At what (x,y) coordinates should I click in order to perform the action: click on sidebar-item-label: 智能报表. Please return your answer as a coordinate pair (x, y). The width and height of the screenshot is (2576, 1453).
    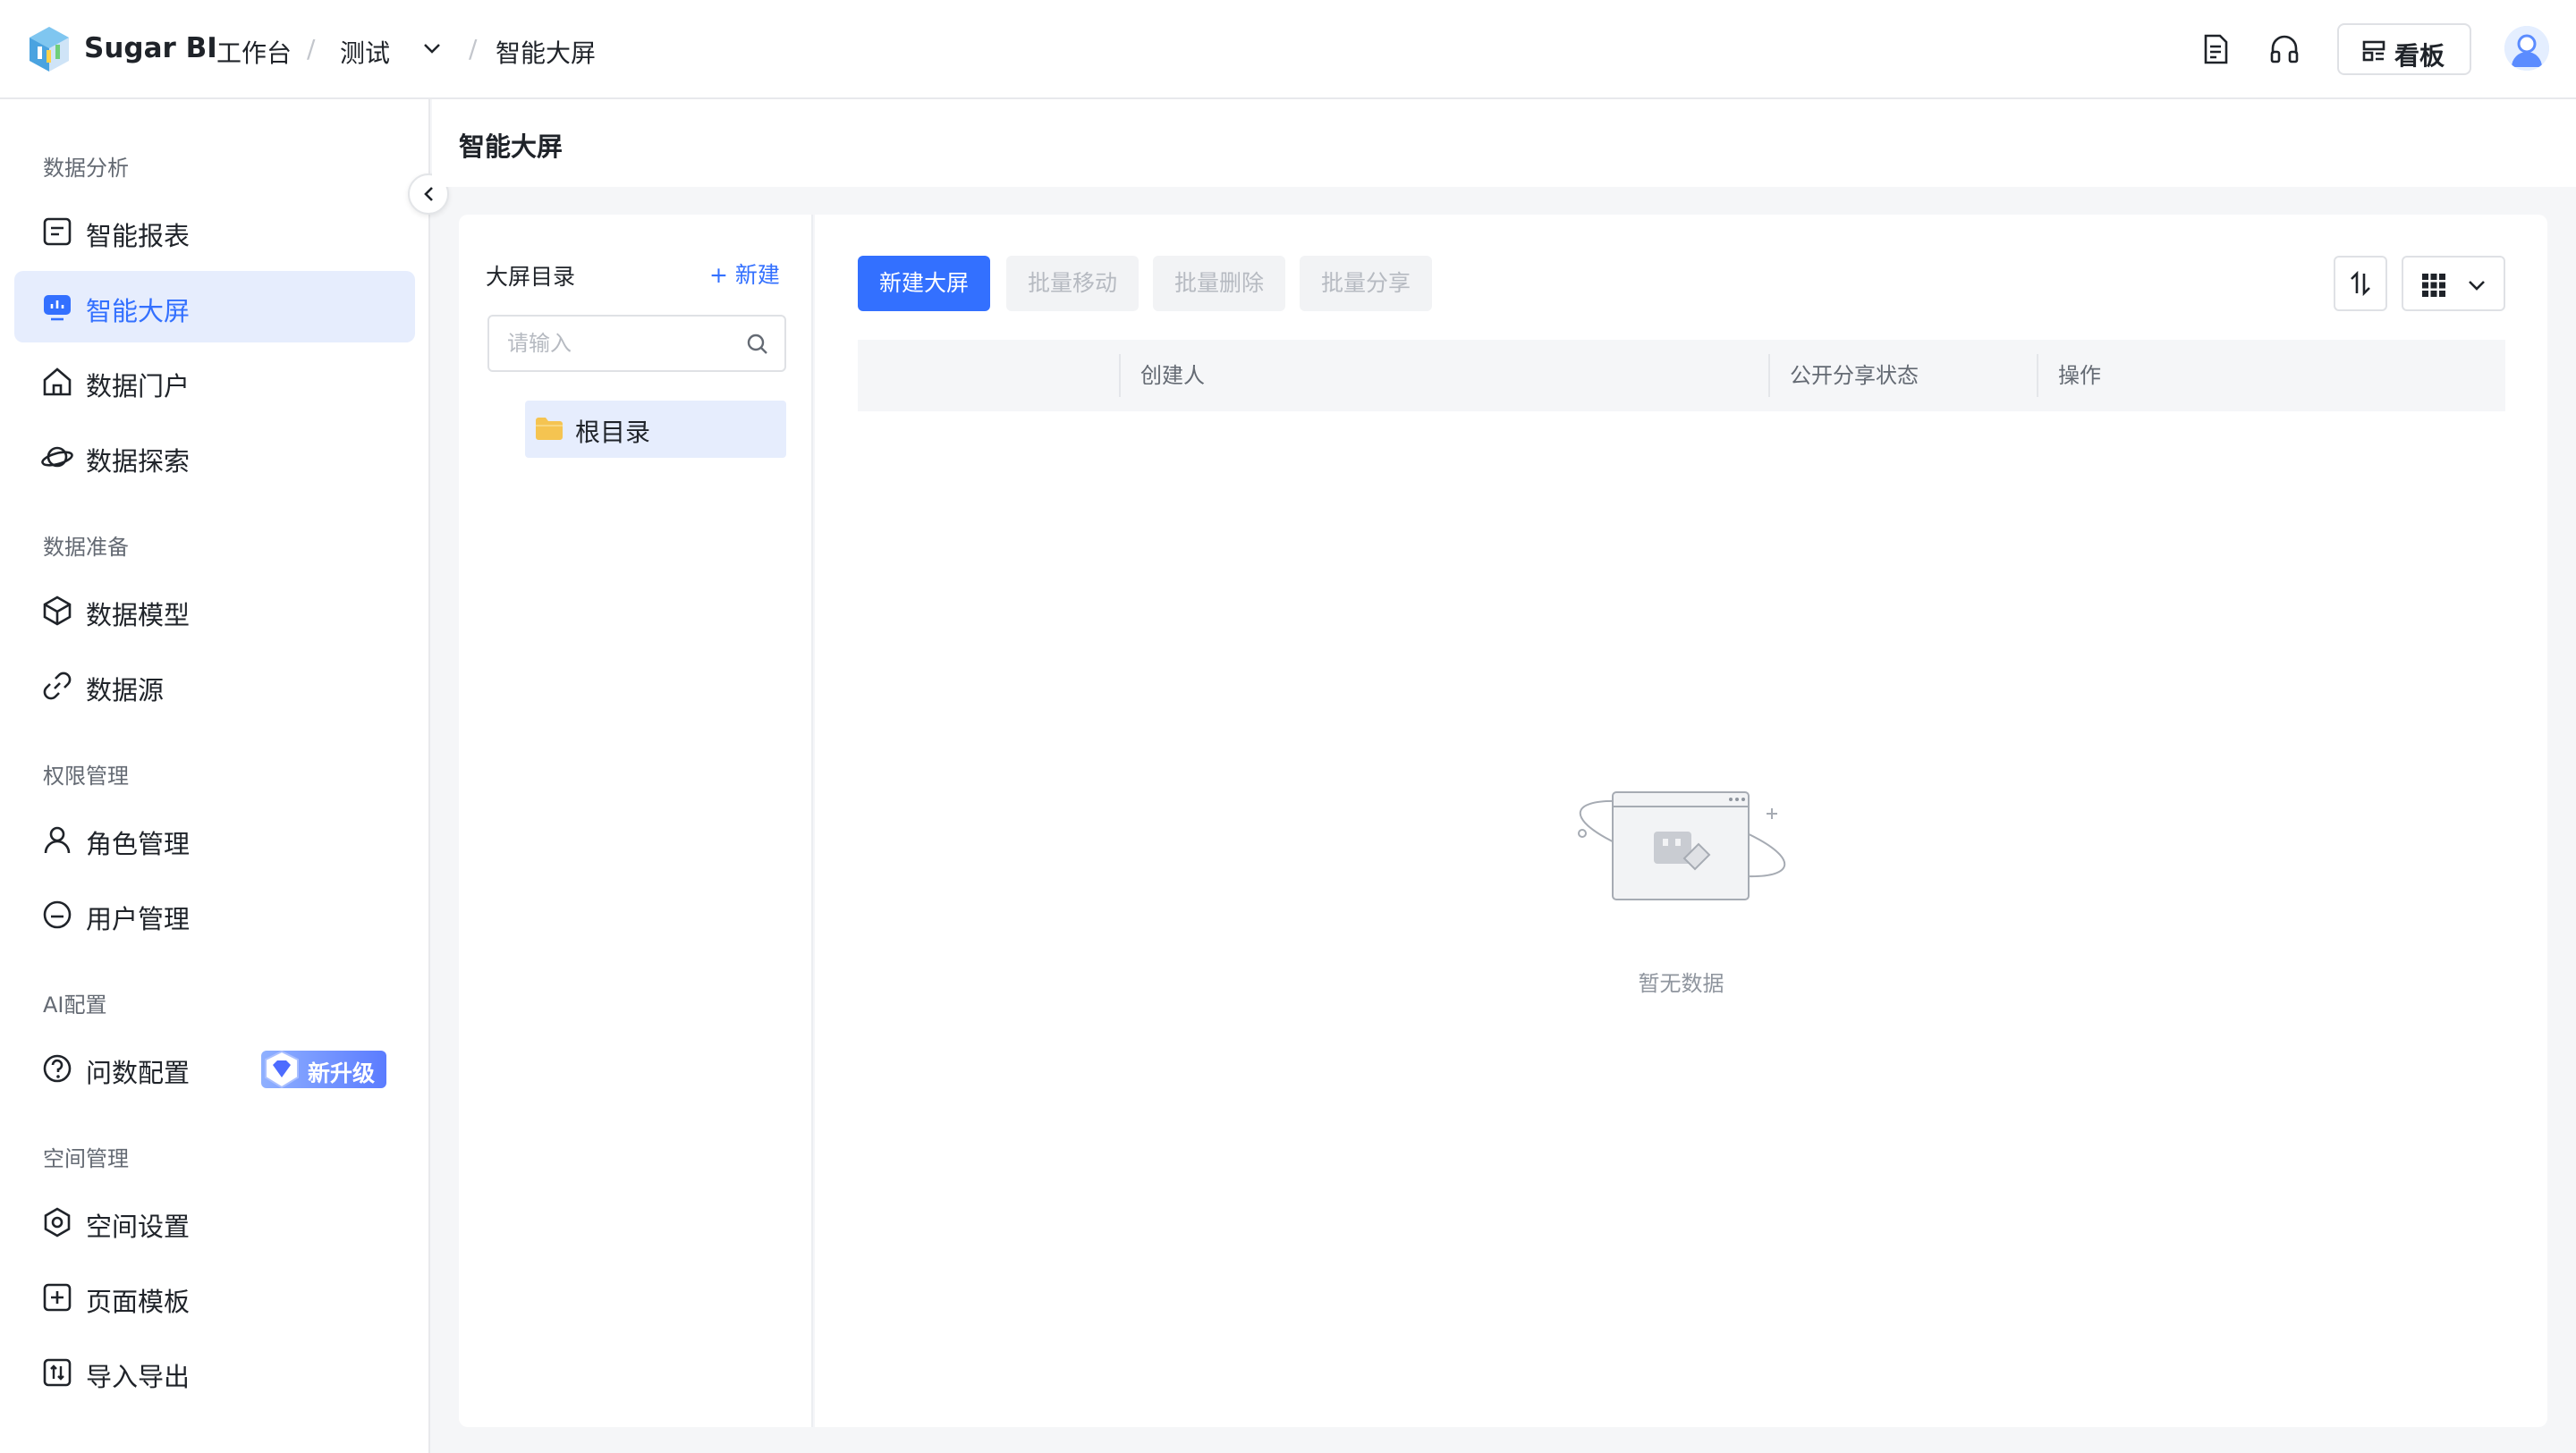
    Looking at the image, I should click on (138, 236).